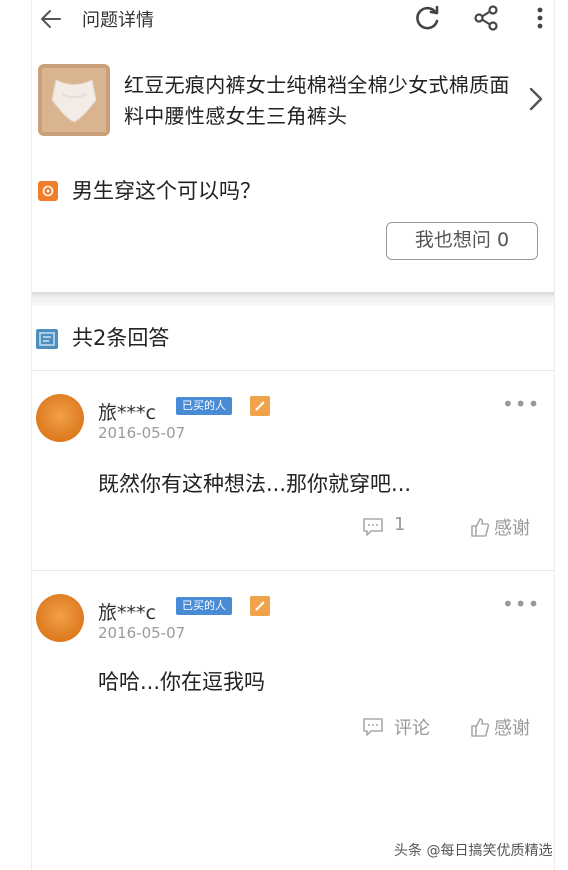 This screenshot has height=870, width=568. I want to click on answers-count-heading: 共2条回答, so click(121, 338).